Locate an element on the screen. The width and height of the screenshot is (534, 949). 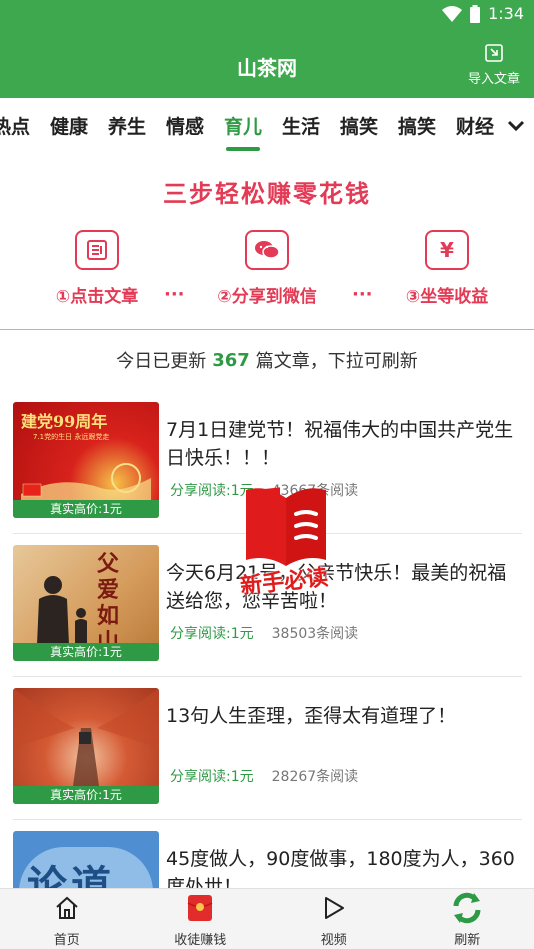
home-icon is located at coordinates (67, 910).